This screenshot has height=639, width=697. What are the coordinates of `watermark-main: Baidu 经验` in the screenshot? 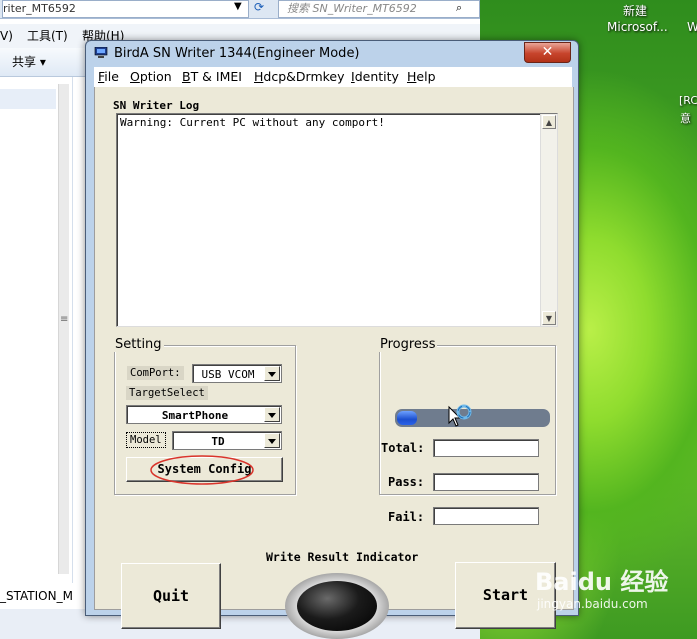 It's located at (602, 582).